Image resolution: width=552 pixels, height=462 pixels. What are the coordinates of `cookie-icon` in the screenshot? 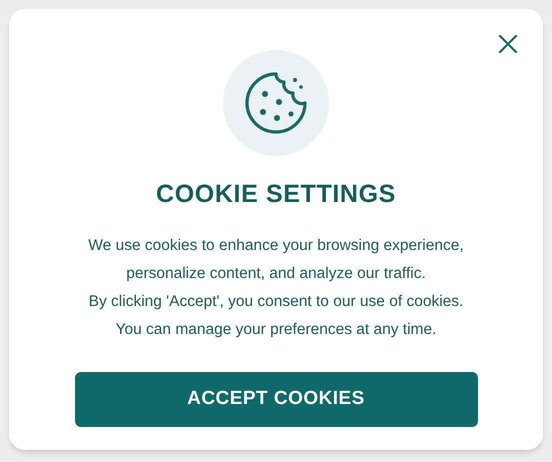 It's located at (276, 103).